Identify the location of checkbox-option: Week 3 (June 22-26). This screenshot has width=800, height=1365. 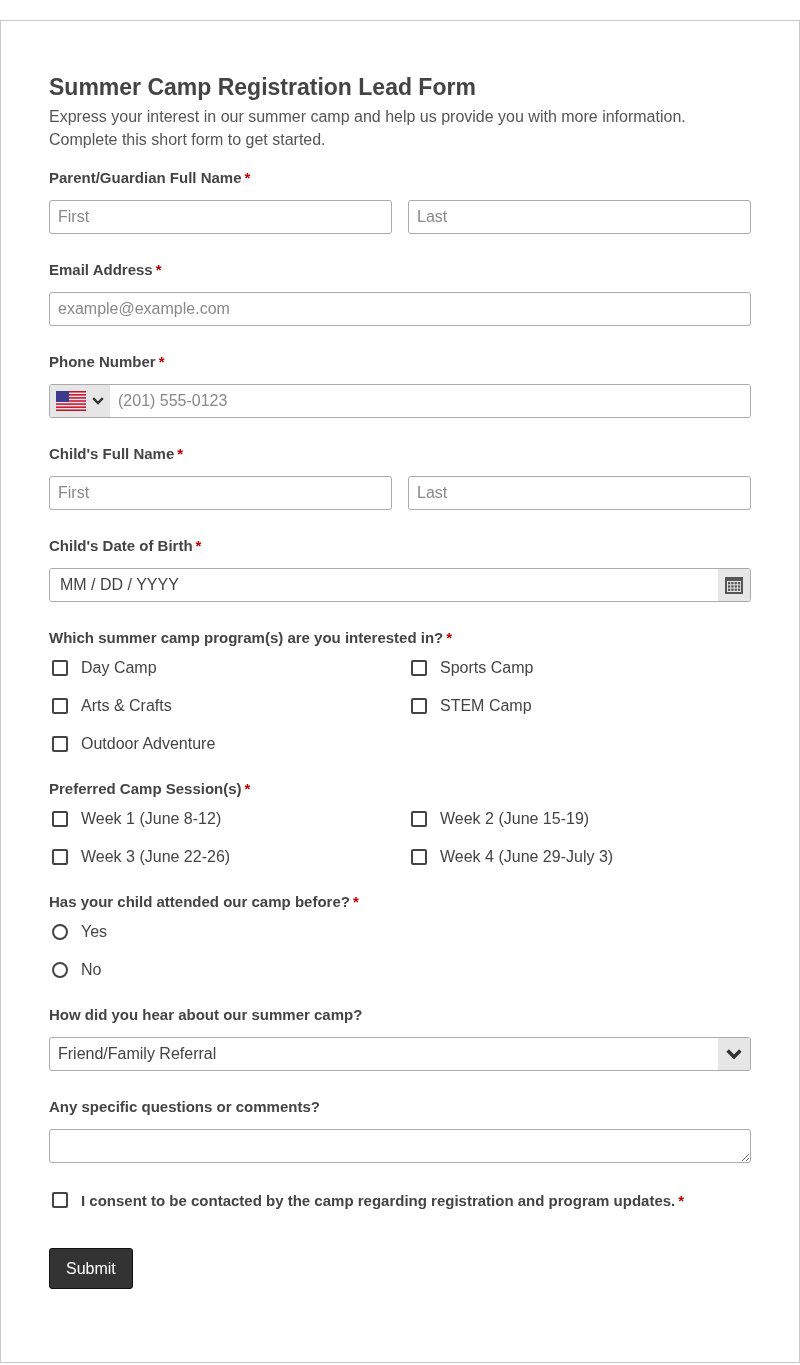
(220, 857).